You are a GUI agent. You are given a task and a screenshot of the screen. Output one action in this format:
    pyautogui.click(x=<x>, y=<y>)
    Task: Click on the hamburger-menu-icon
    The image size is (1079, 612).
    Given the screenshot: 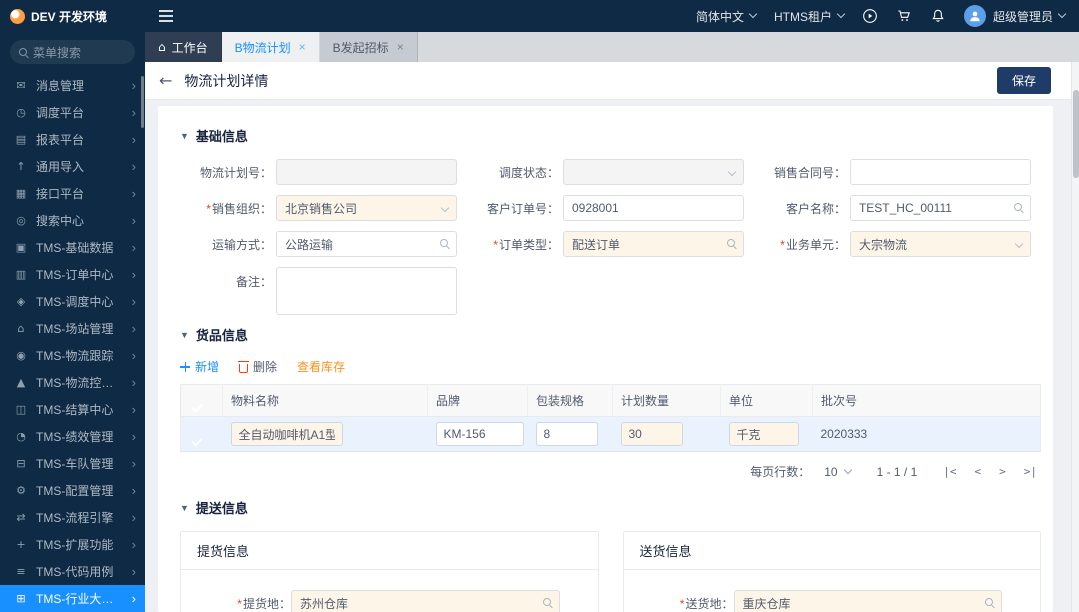 What is the action you would take?
    pyautogui.click(x=166, y=16)
    